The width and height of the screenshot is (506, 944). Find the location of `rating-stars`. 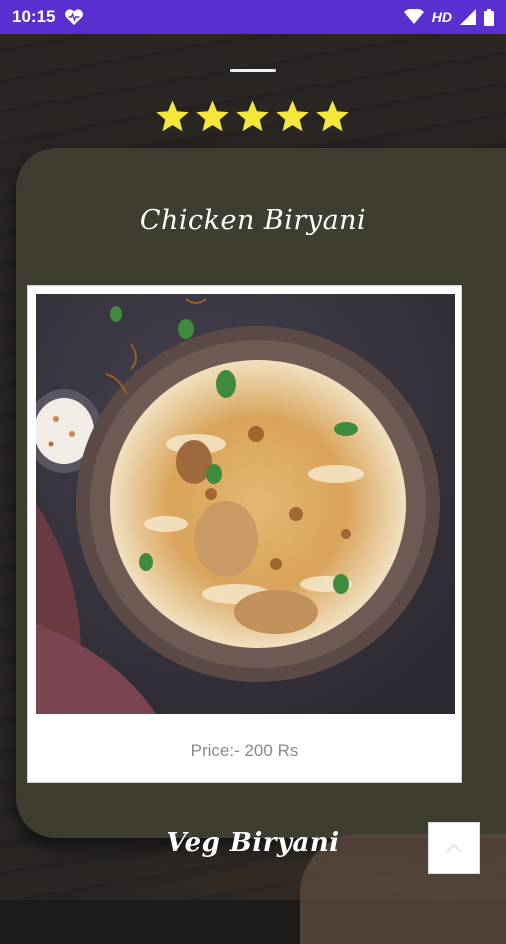

rating-stars is located at coordinates (252, 116).